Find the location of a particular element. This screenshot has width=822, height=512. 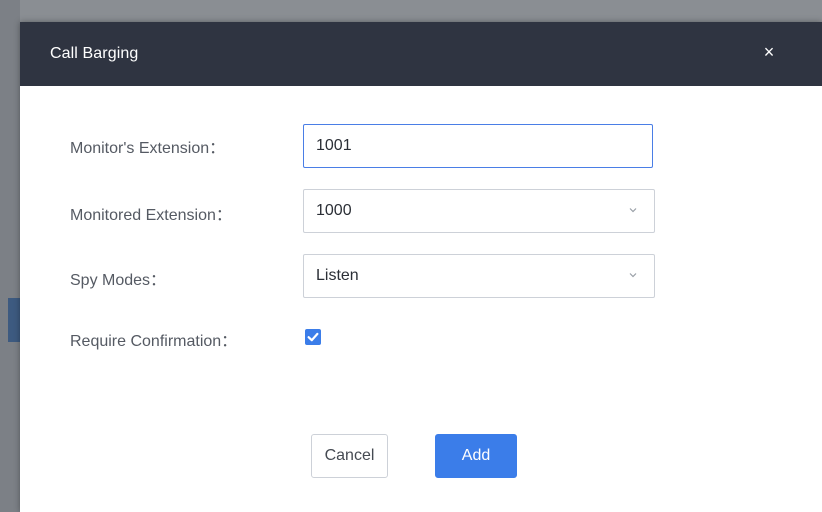

dialog-header: Call Barging × is located at coordinates (421, 54).